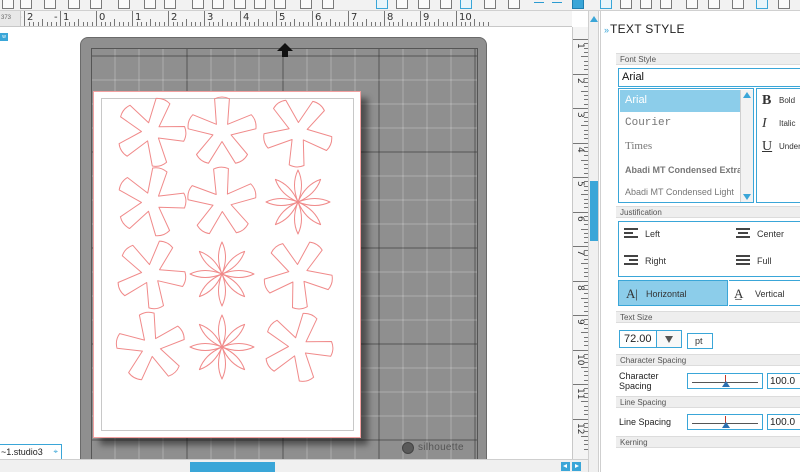 This screenshot has height=472, width=800. Describe the element at coordinates (646, 4) in the screenshot. I see `replicate-panel-icon` at that location.